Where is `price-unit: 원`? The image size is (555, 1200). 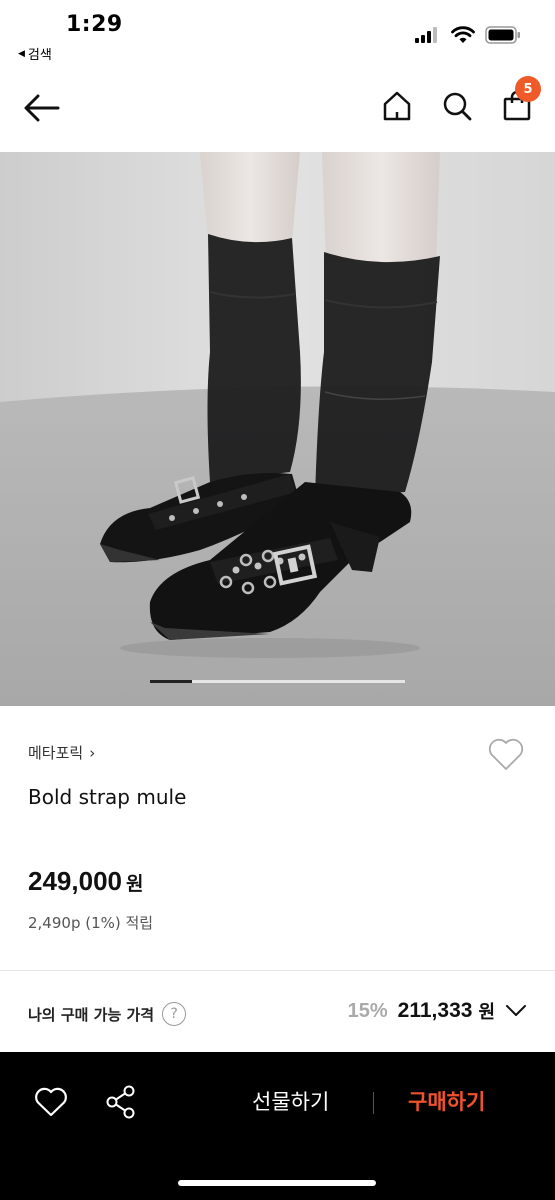 price-unit: 원 is located at coordinates (134, 884).